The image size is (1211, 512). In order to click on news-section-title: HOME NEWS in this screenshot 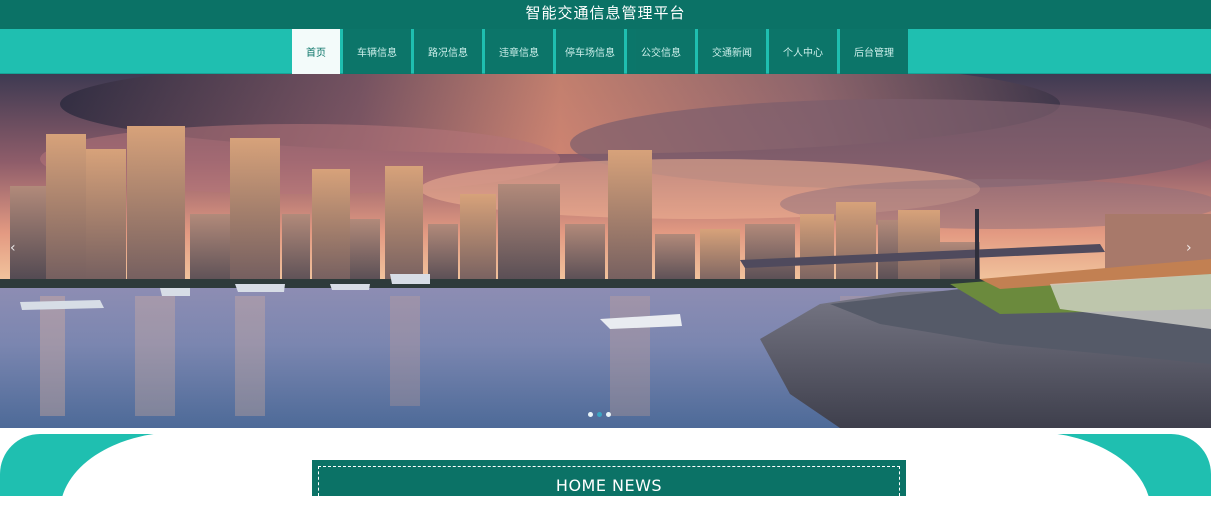, I will do `click(609, 485)`.